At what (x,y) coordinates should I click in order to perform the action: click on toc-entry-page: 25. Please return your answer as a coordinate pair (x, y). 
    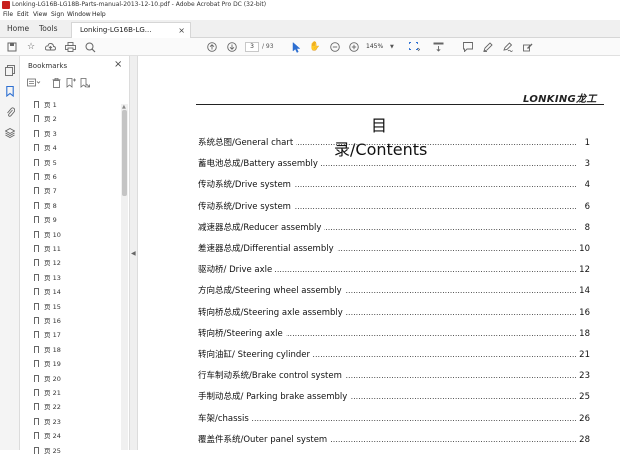
    Looking at the image, I should click on (583, 397).